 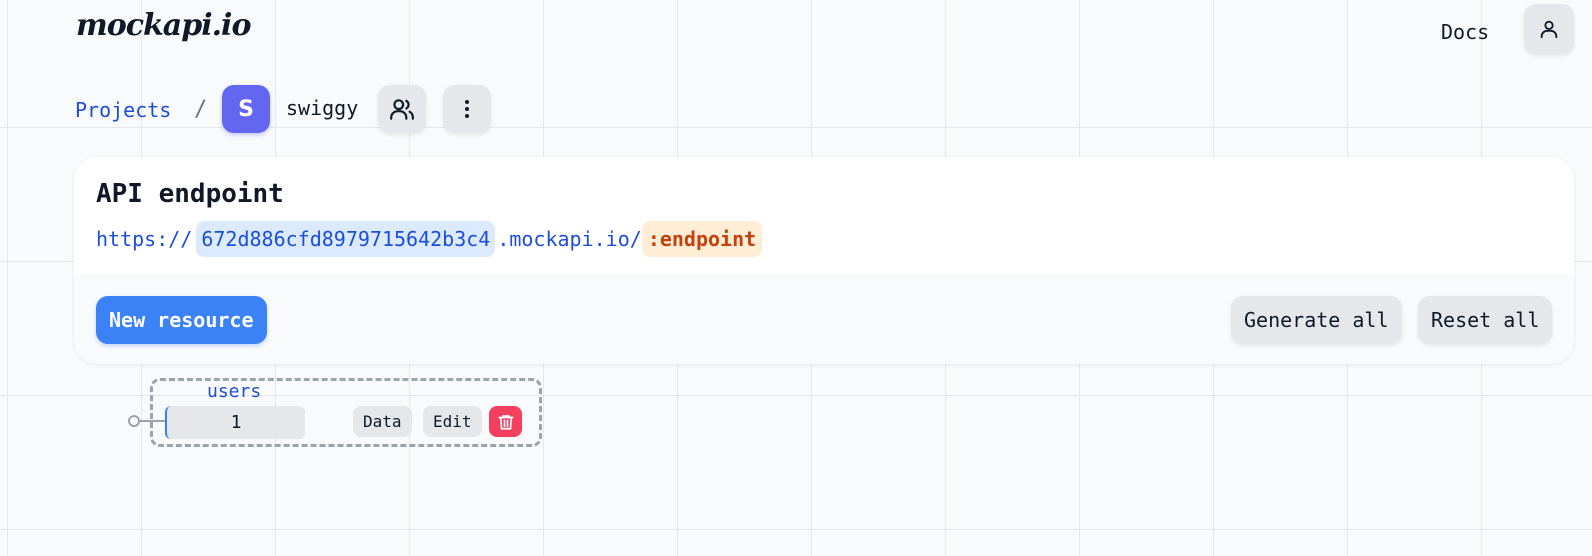 What do you see at coordinates (235, 422) in the screenshot?
I see `resource-count-input: 1` at bounding box center [235, 422].